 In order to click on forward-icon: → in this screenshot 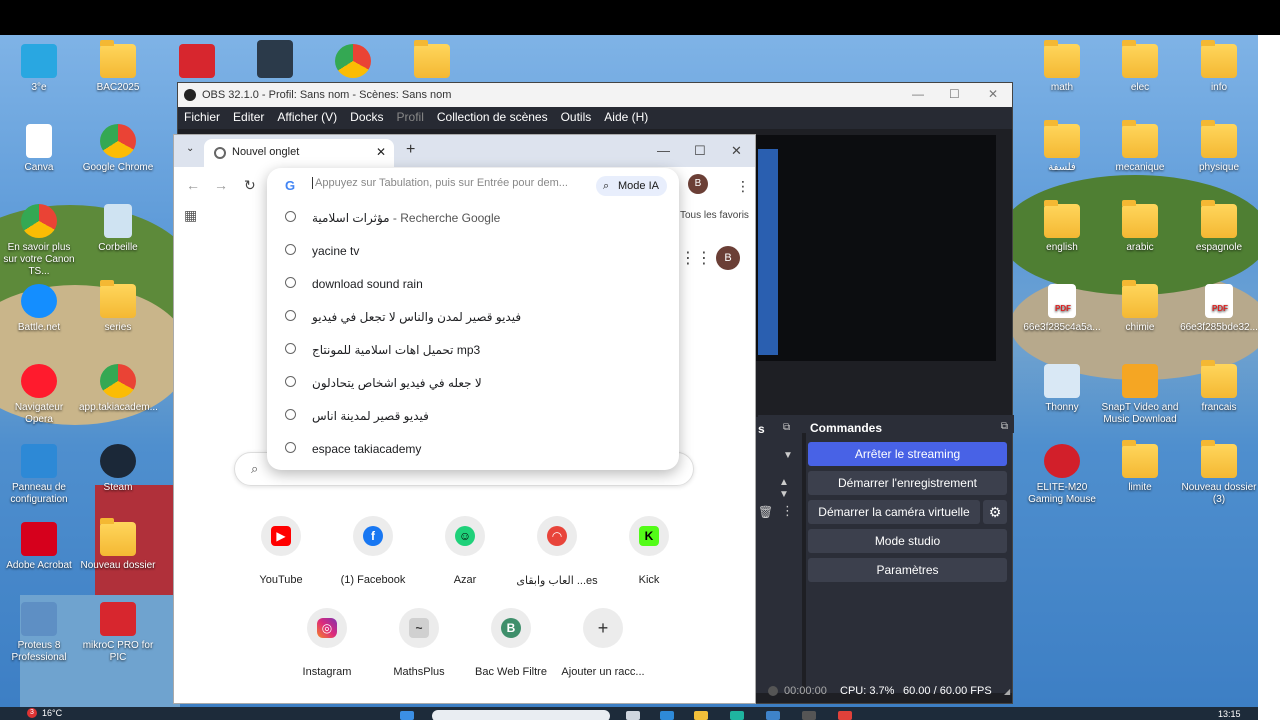, I will do `click(221, 185)`.